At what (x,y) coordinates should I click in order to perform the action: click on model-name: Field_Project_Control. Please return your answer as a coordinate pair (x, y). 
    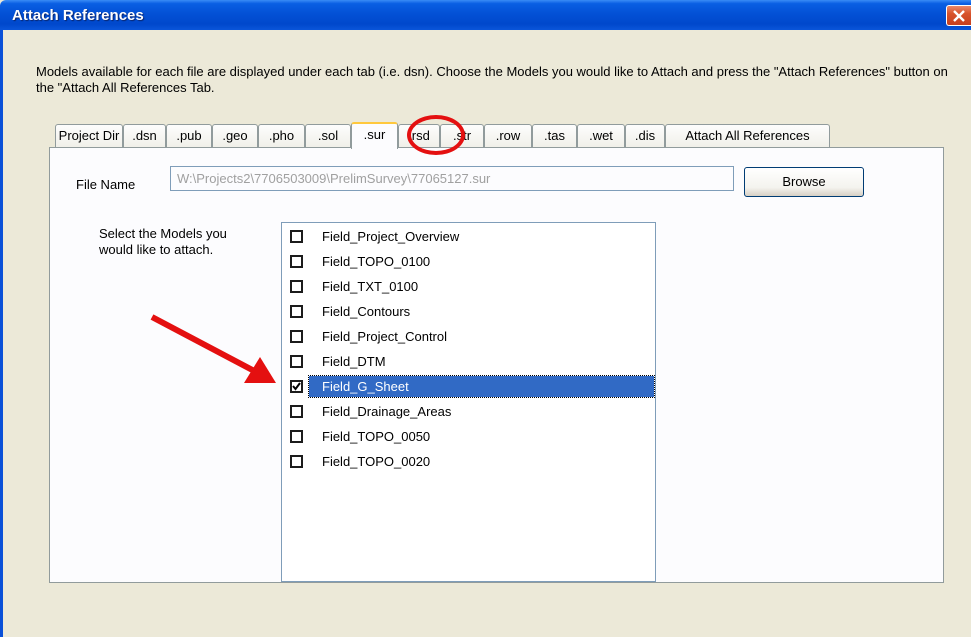
    Looking at the image, I should click on (385, 336).